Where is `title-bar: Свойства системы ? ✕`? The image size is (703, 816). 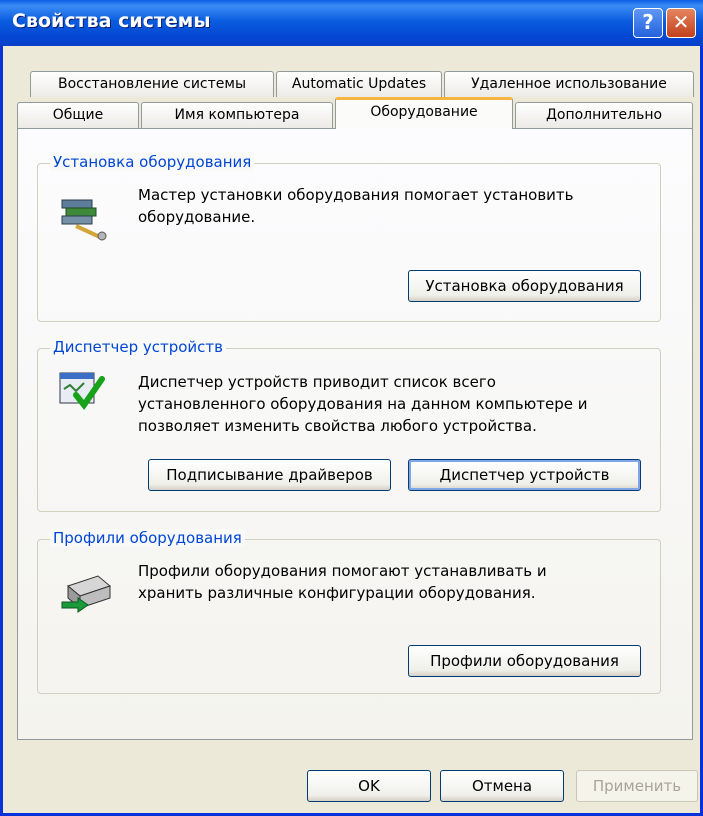
title-bar: Свойства системы ? ✕ is located at coordinates (351, 23).